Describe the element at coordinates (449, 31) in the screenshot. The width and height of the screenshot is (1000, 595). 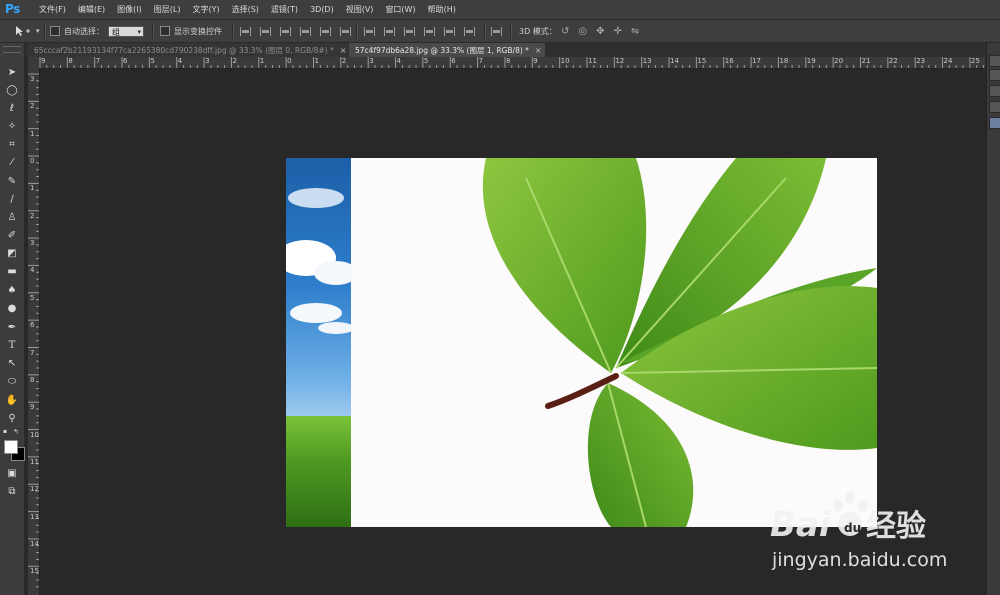
I see `distribute-hcenter-icon` at that location.